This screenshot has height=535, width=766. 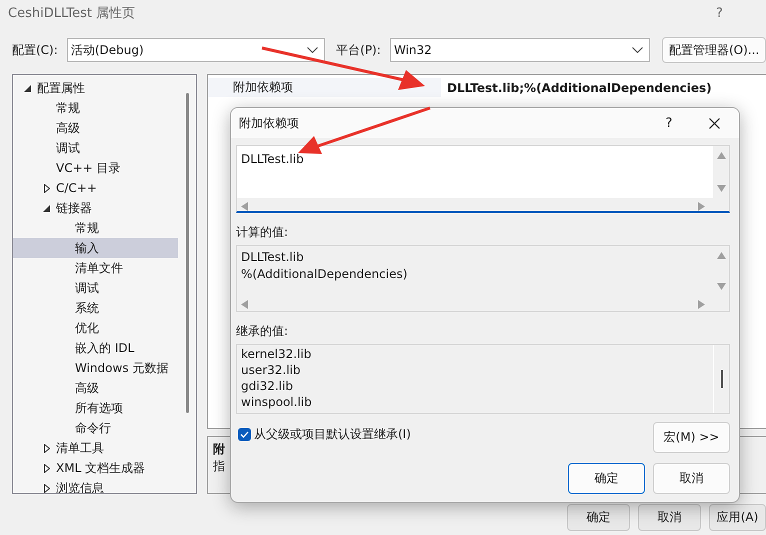 What do you see at coordinates (196, 50) in the screenshot?
I see `dropdown: 活动(Debug)` at bounding box center [196, 50].